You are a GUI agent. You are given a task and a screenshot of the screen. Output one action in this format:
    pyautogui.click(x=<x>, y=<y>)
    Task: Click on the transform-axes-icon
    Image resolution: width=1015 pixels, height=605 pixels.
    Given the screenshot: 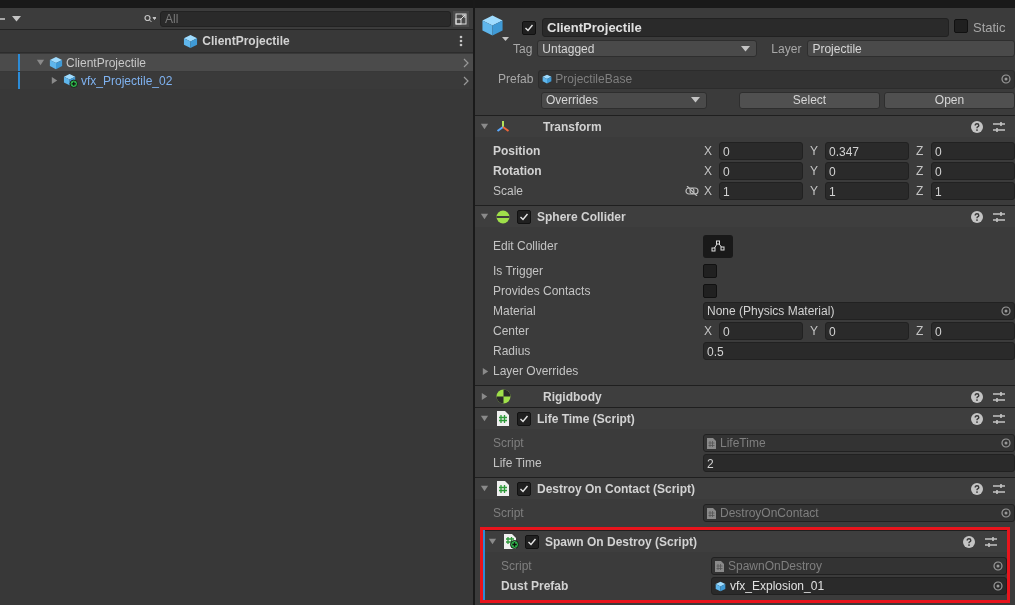 What is the action you would take?
    pyautogui.click(x=503, y=126)
    